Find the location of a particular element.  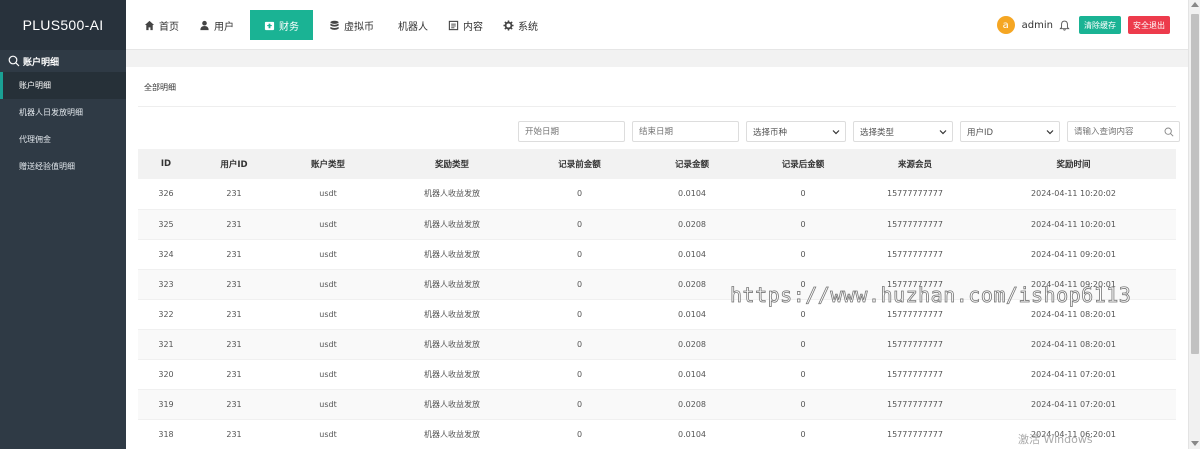

nav-system: 系统 is located at coordinates (520, 25).